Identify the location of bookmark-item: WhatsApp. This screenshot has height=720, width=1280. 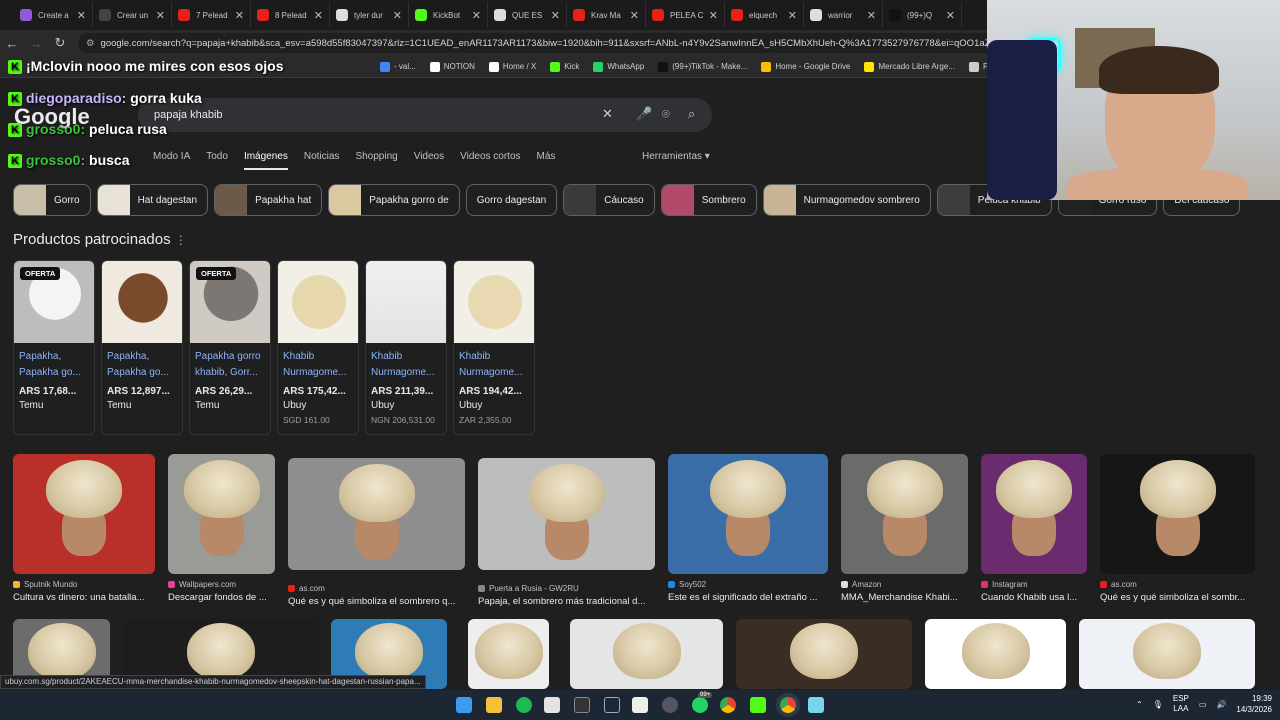
(618, 66).